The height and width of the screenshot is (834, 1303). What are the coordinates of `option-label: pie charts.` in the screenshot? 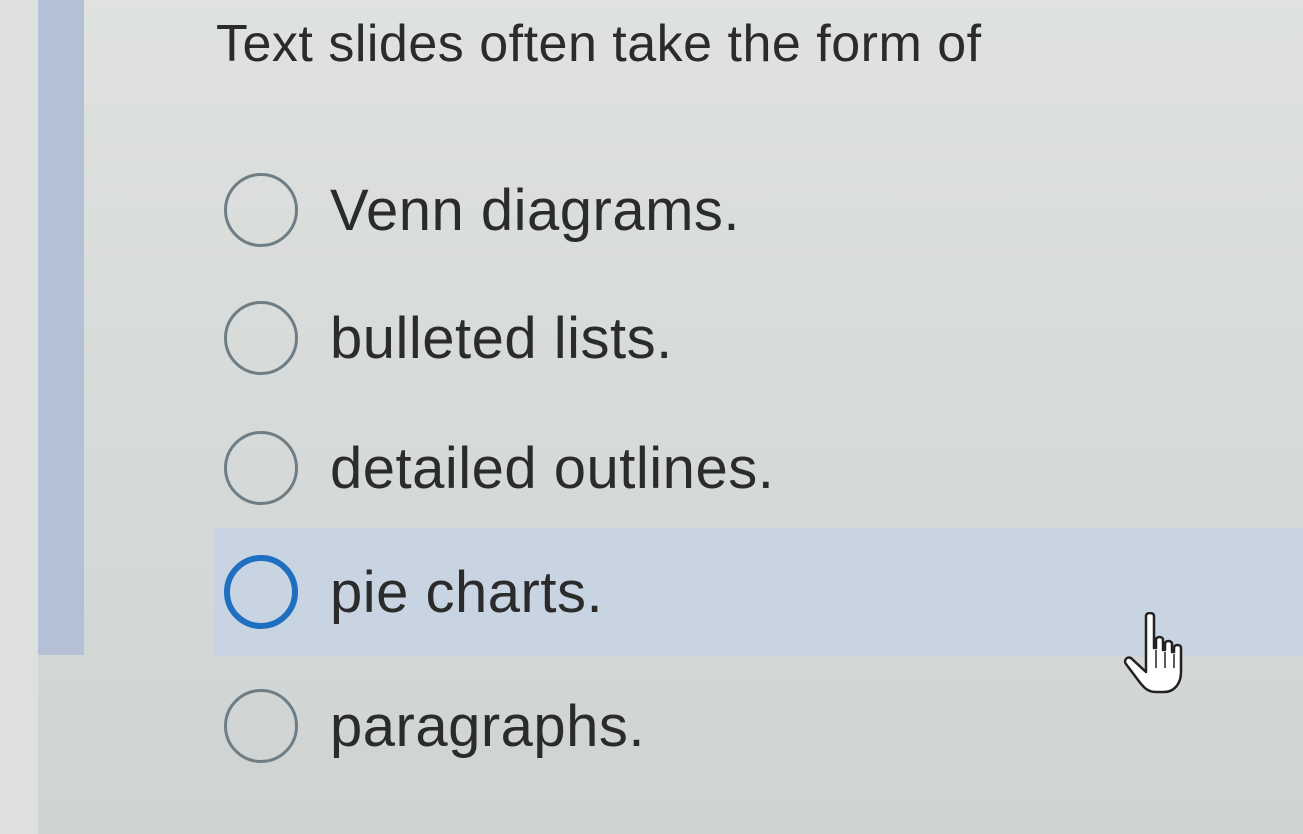 It's located at (467, 592).